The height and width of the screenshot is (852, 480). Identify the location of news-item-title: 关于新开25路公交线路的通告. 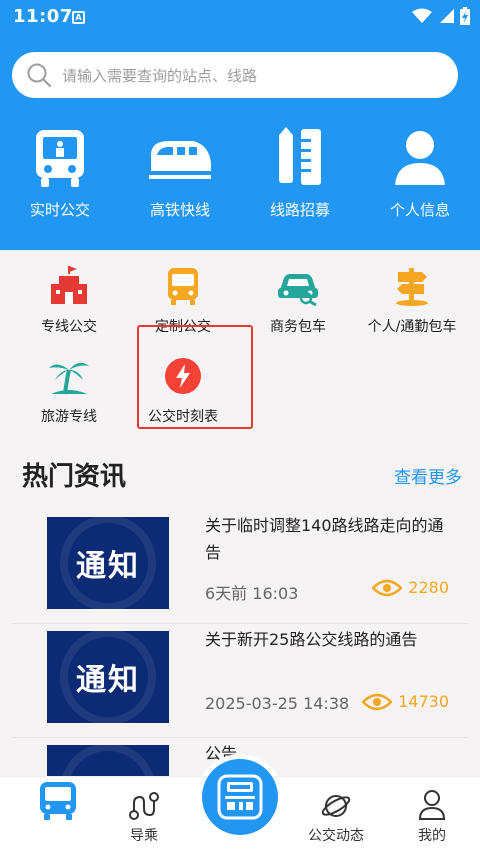
(311, 639).